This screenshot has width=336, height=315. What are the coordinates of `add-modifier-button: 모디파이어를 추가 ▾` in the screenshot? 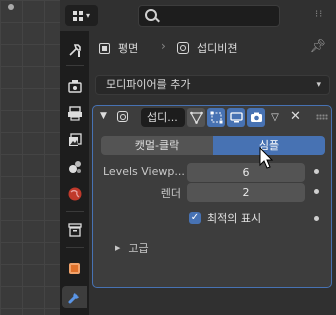 It's located at (212, 85).